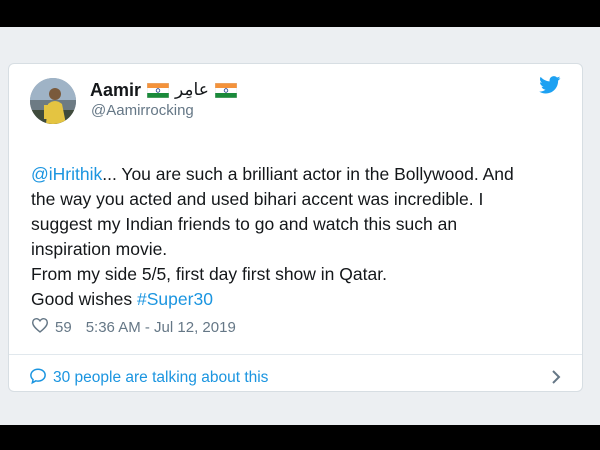  Describe the element at coordinates (115, 90) in the screenshot. I see `author-name: Aamir` at that location.